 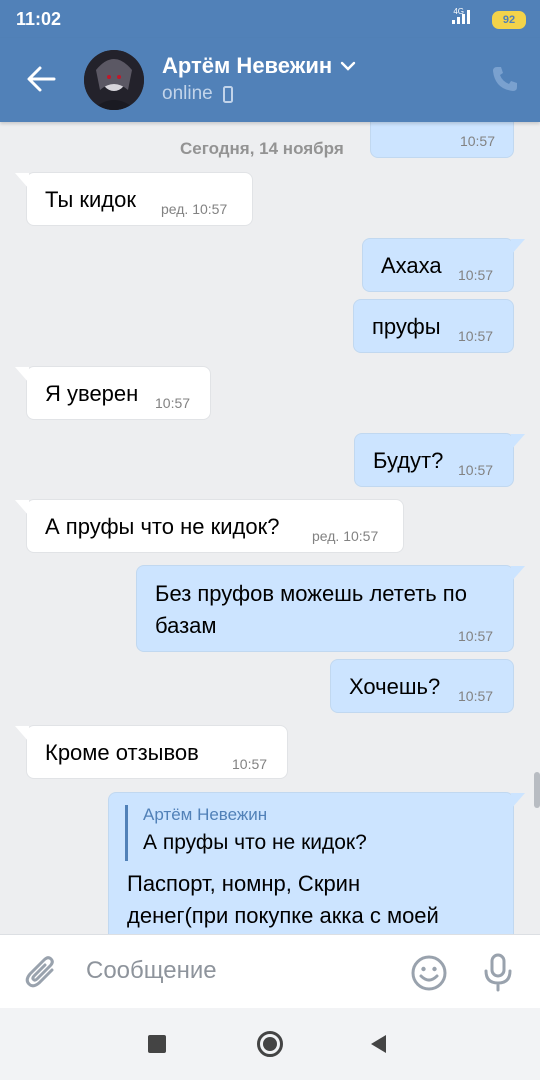 What do you see at coordinates (429, 973) in the screenshot?
I see `emoji-icon` at bounding box center [429, 973].